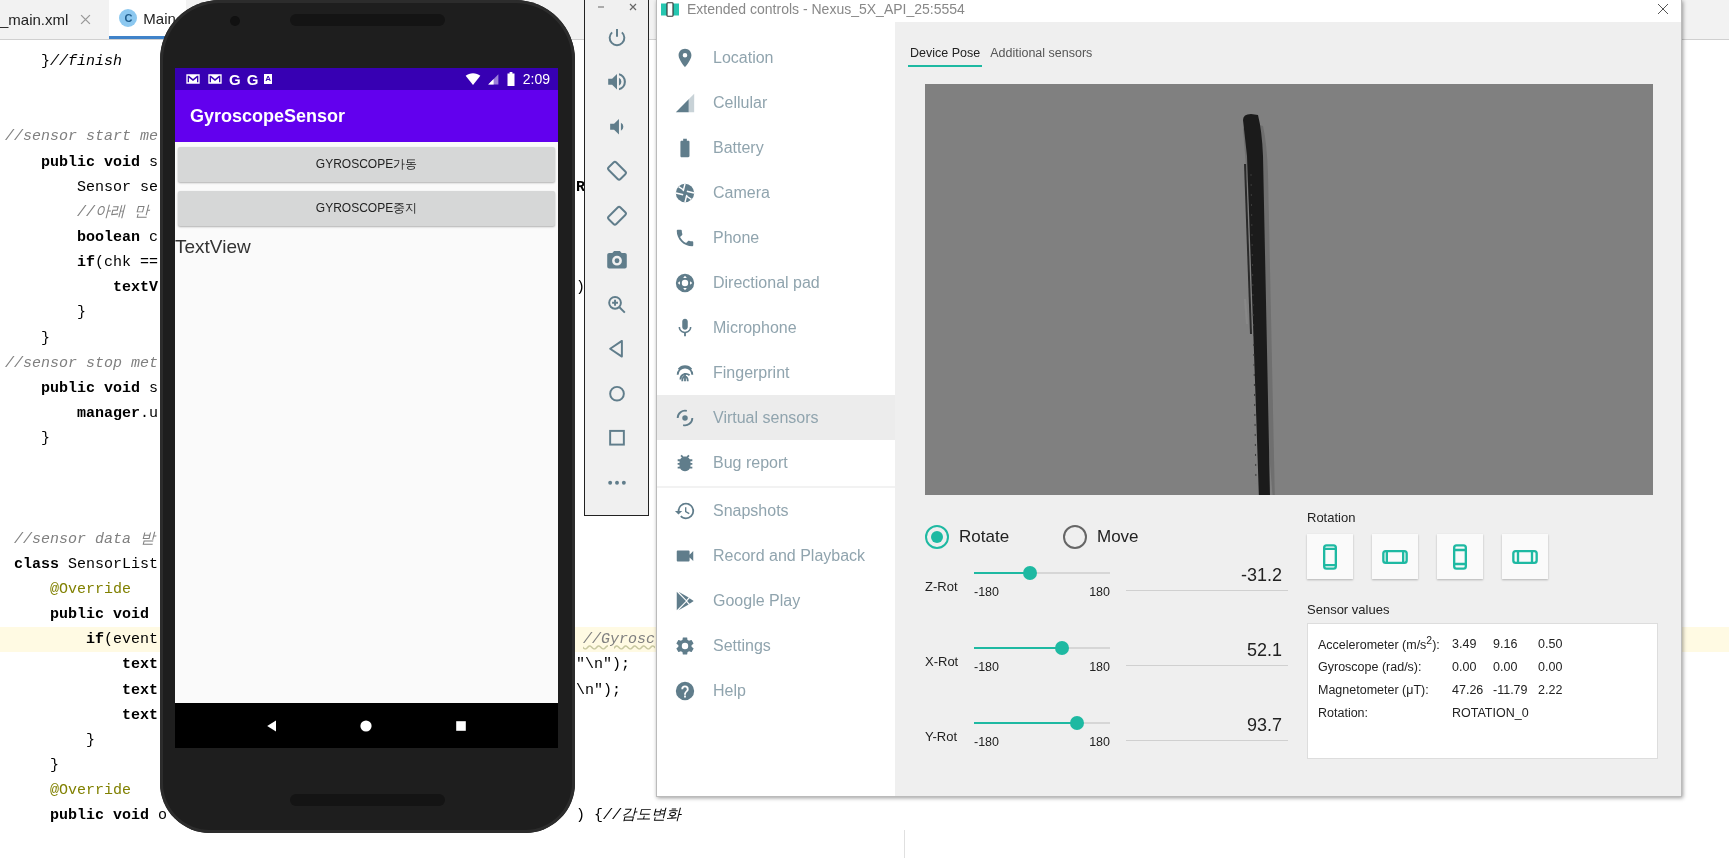  I want to click on app-button: GYROSCOPE중지, so click(366, 208).